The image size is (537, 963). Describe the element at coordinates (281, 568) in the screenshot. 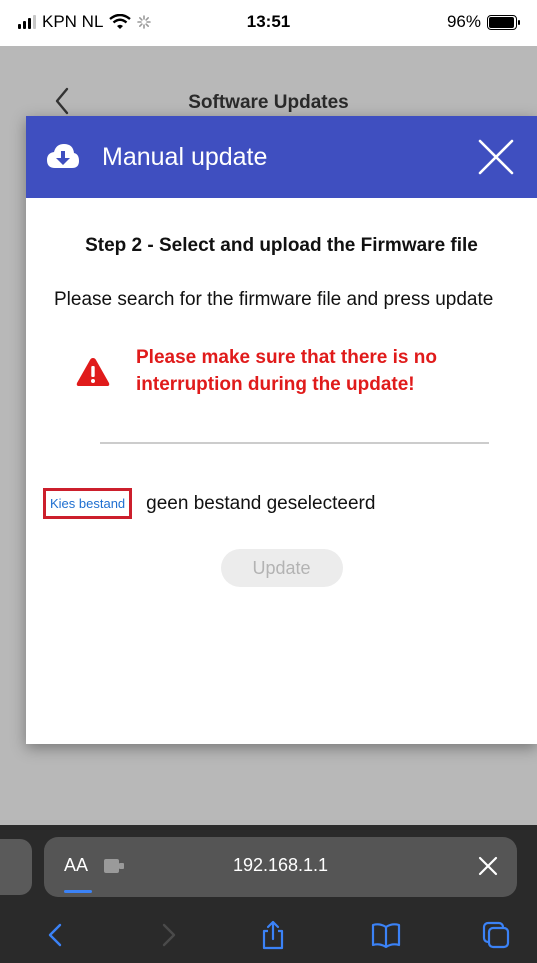

I see `update-button: Update` at that location.